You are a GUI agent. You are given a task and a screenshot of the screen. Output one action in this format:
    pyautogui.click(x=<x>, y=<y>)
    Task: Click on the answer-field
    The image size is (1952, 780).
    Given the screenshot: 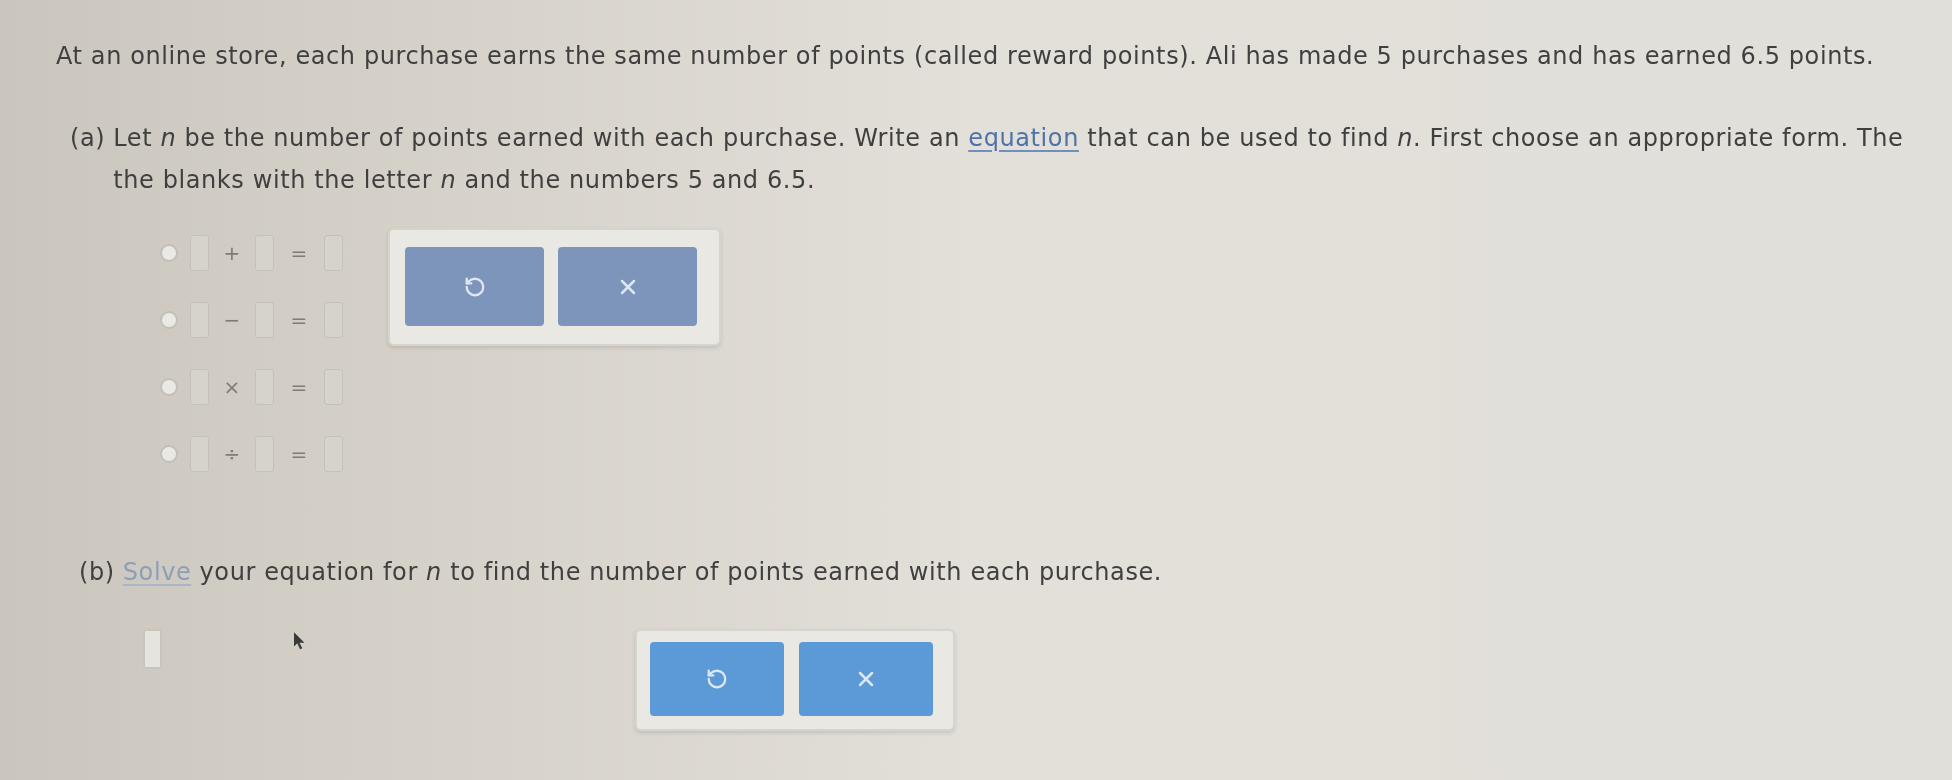 What is the action you would take?
    pyautogui.click(x=152, y=649)
    